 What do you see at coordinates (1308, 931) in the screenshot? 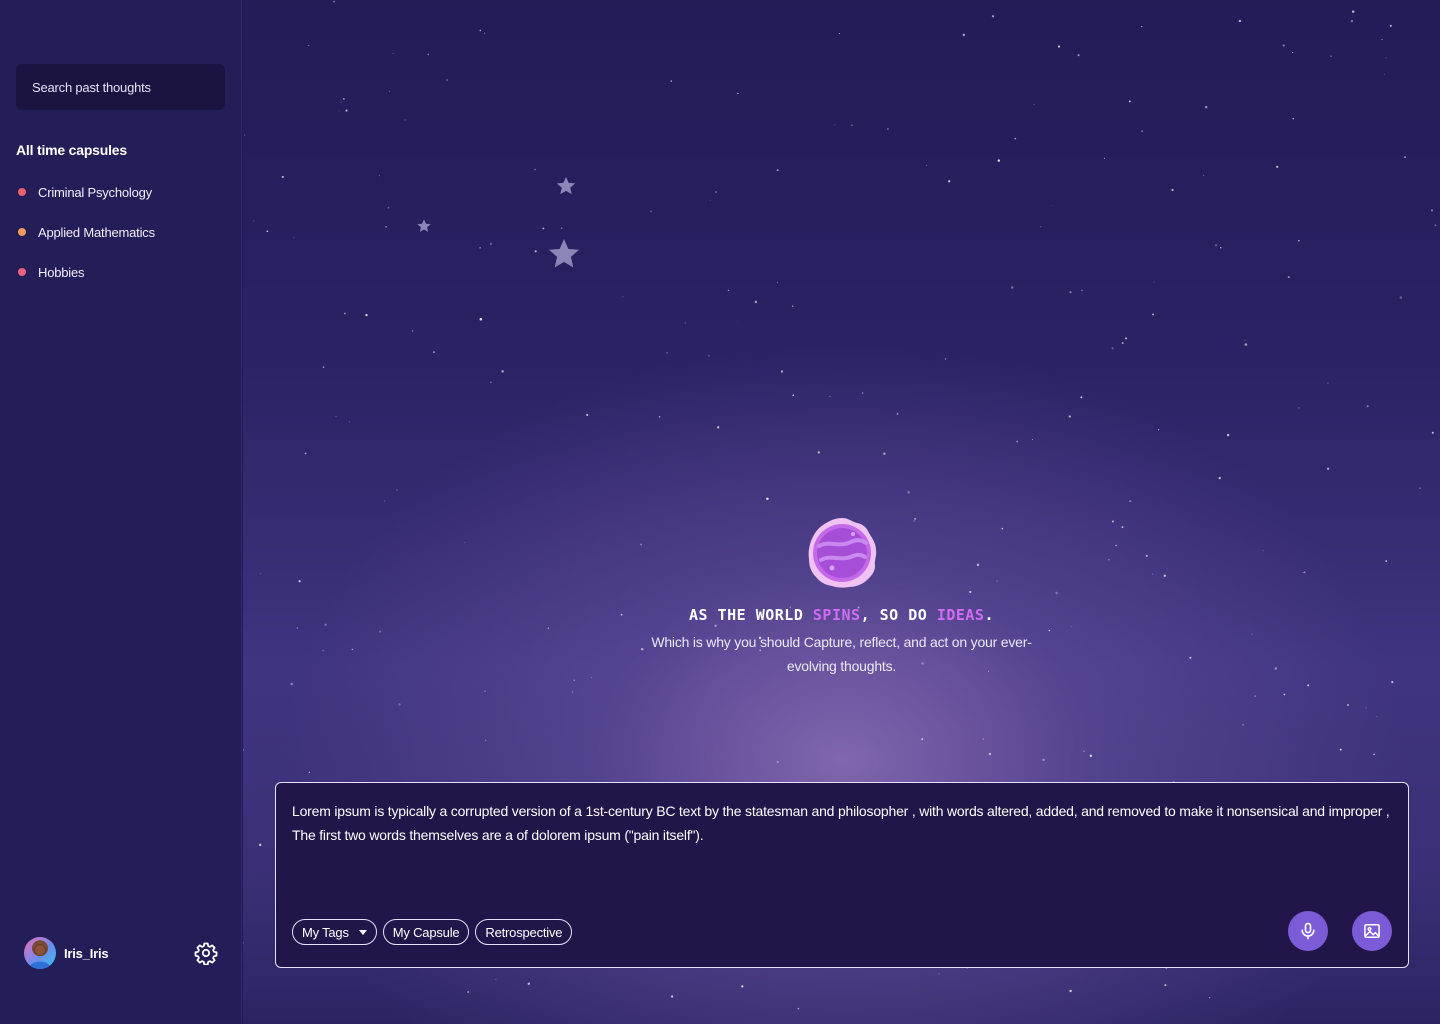
I see `voice-record-button` at bounding box center [1308, 931].